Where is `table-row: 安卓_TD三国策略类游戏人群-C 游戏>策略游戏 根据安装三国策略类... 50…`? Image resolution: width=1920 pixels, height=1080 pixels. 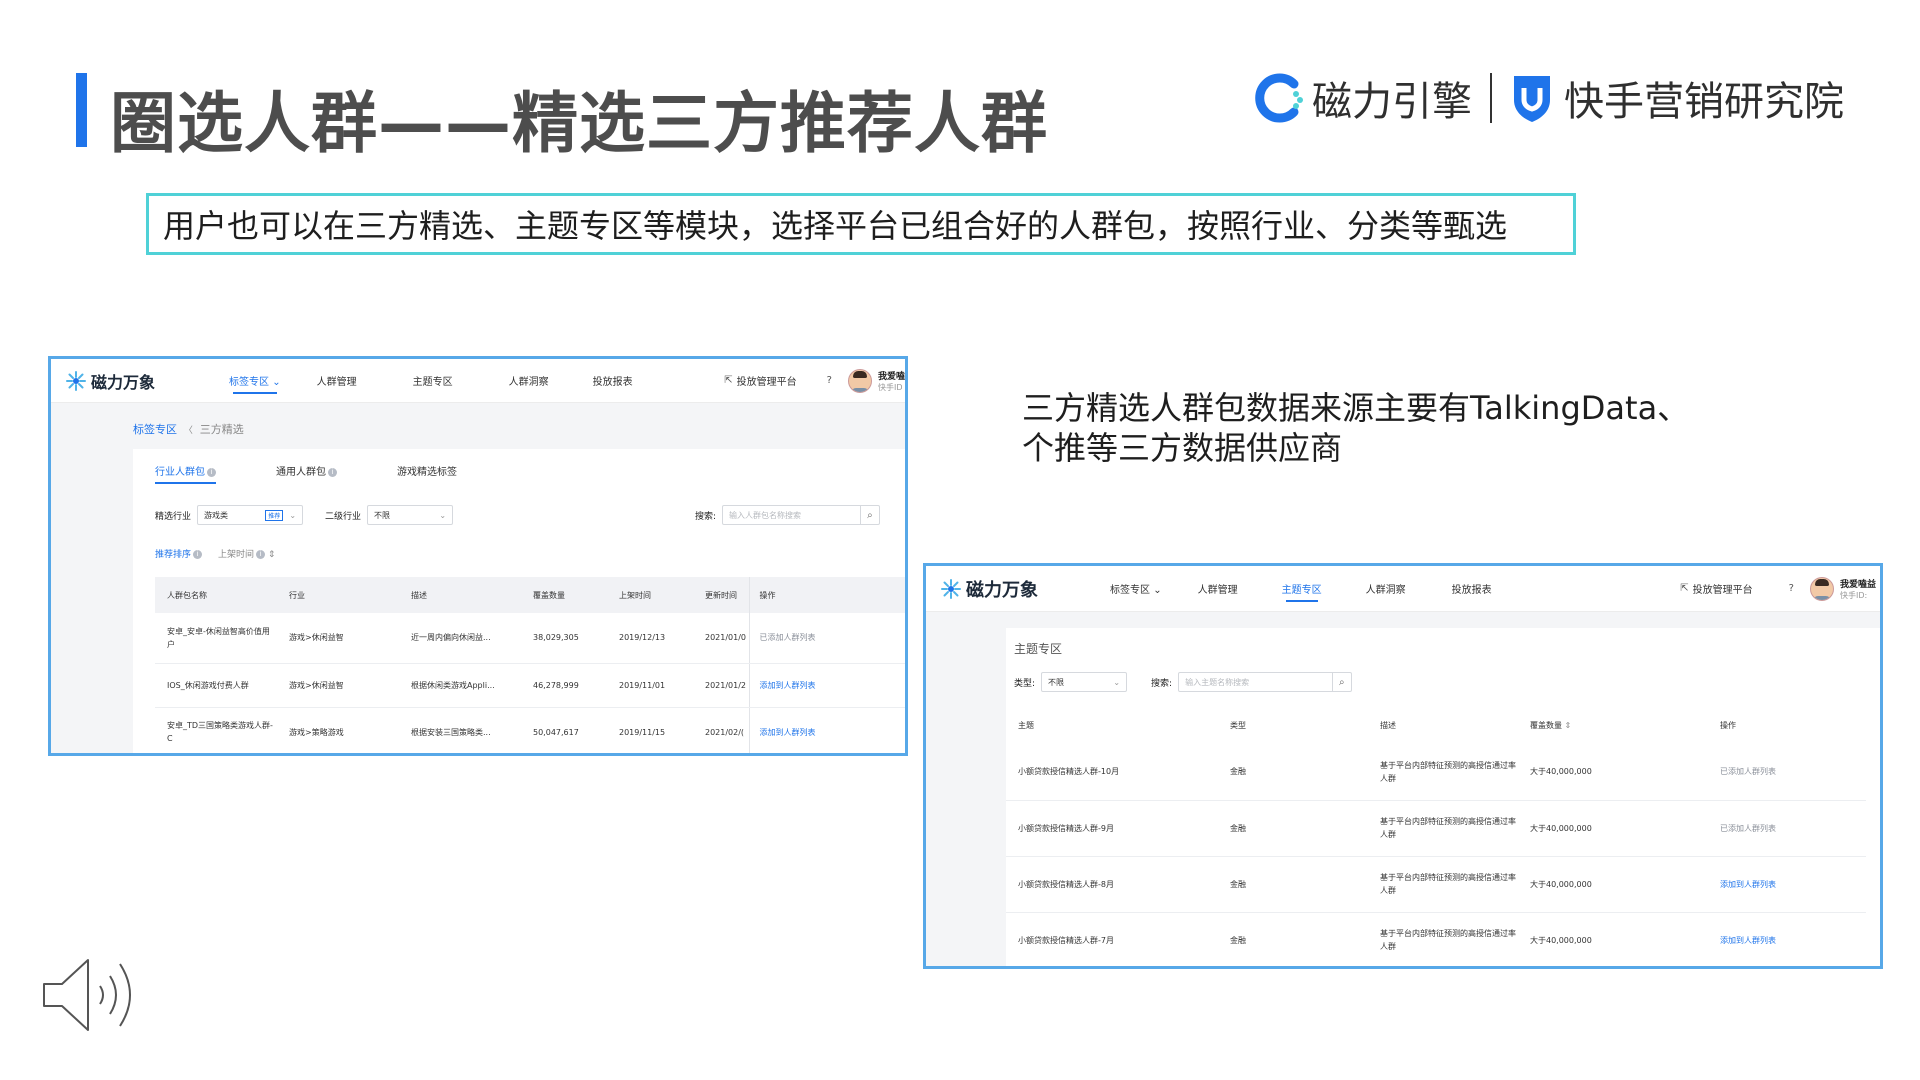 table-row: 安卓_TD三国策略类游戏人群-C 游戏>策略游戏 根据安装三国策略类... 50… is located at coordinates (530, 730).